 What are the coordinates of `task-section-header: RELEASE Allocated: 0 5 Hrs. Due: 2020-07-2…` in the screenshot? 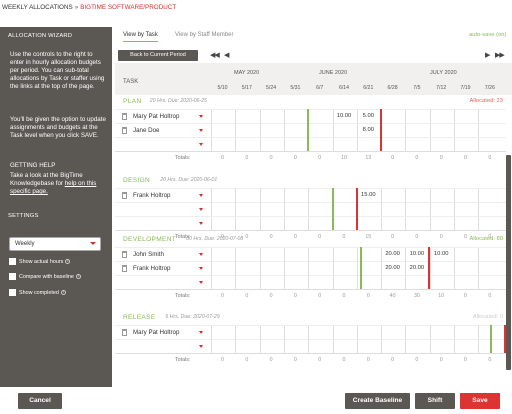 It's located at (310, 318).